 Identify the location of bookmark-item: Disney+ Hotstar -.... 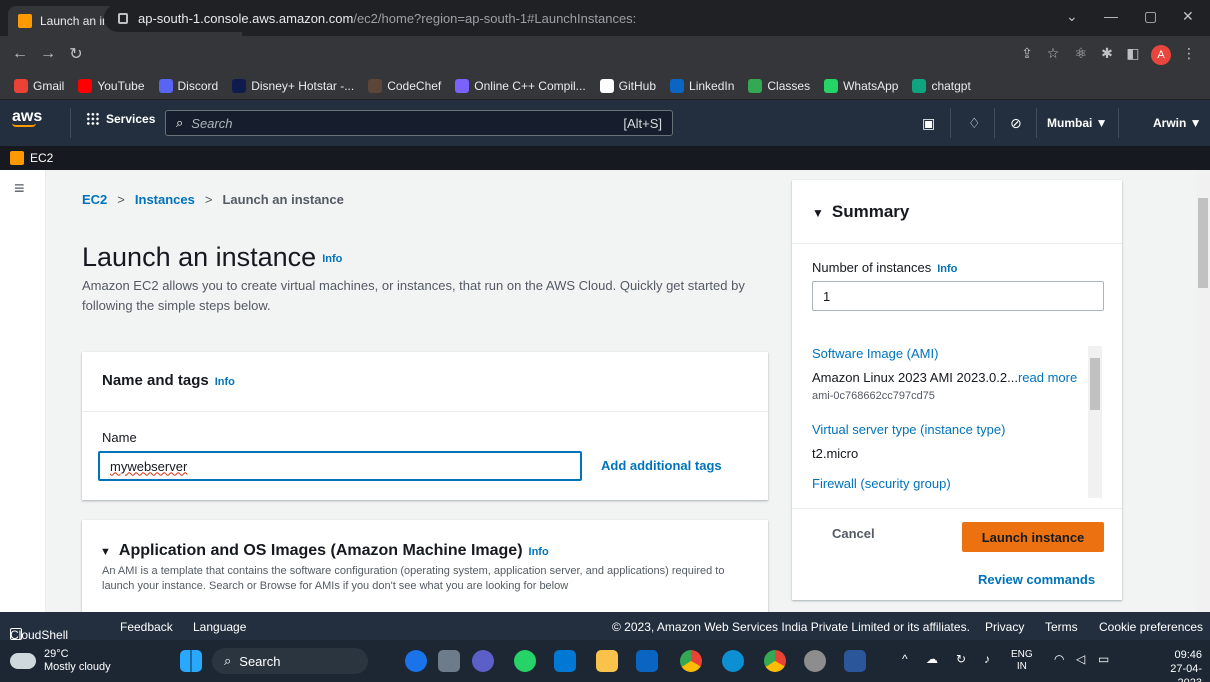
(293, 85).